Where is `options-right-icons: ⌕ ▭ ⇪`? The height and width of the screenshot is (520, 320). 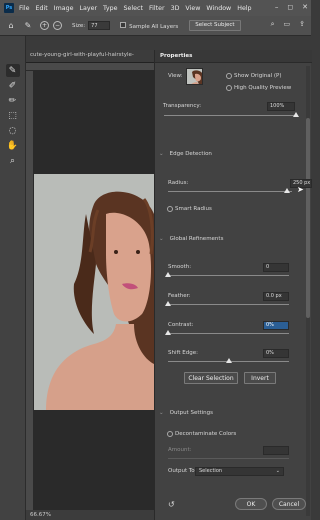
options-right-icons: ⌕ ▭ ⇪ is located at coordinates (288, 24).